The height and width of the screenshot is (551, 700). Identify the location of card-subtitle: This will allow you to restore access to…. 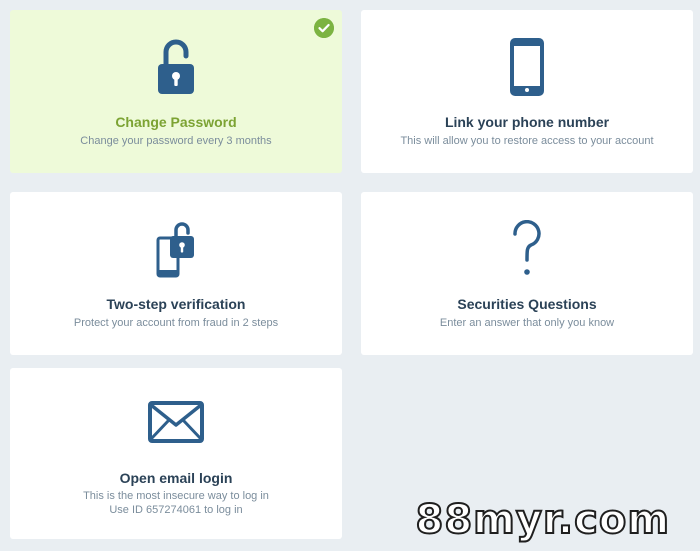
(527, 141).